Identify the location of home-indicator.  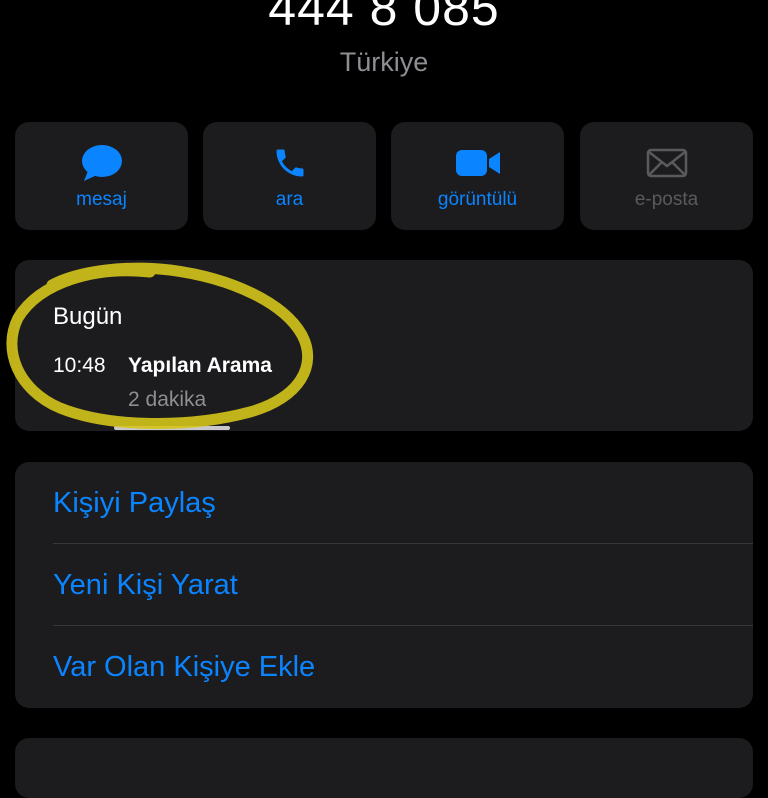
(172, 428).